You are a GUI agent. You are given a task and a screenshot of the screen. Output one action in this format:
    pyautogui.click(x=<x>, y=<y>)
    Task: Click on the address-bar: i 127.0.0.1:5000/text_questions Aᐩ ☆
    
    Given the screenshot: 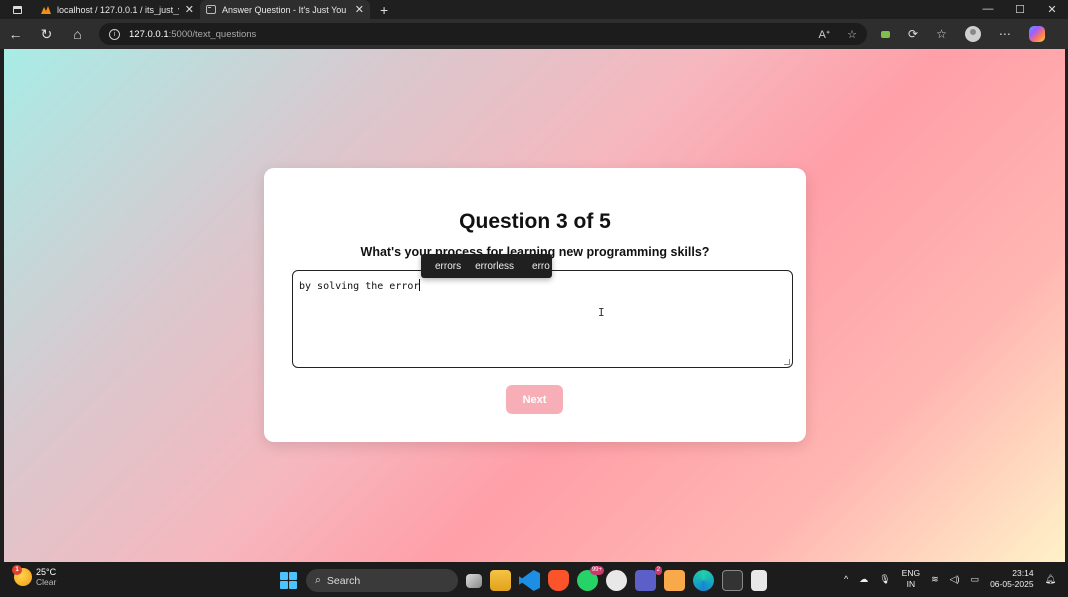 What is the action you would take?
    pyautogui.click(x=483, y=34)
    